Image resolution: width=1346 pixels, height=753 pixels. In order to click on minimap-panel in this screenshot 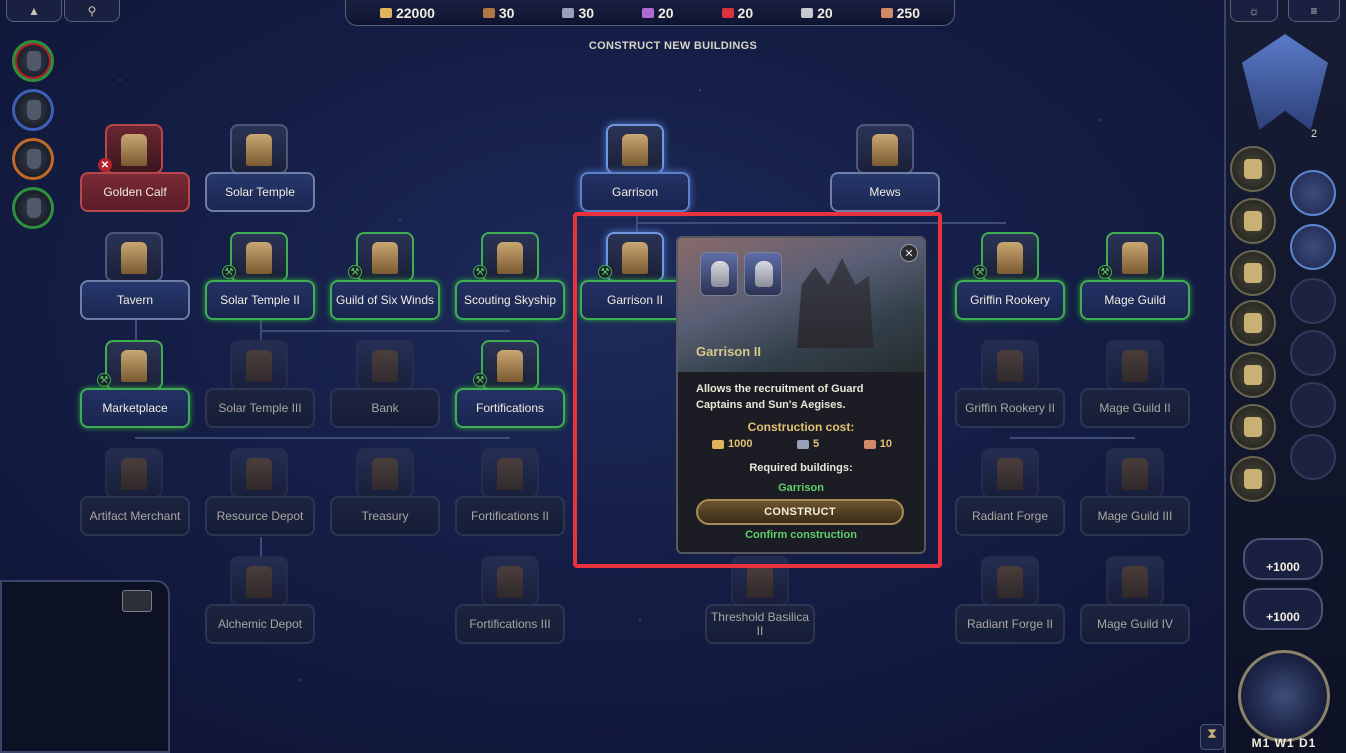, I will do `click(85, 666)`.